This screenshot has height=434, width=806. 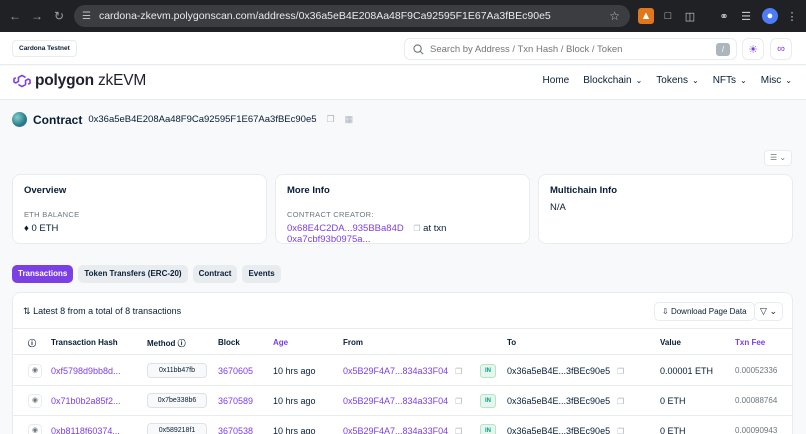 I want to click on help-icon: ⓘ, so click(x=32, y=343).